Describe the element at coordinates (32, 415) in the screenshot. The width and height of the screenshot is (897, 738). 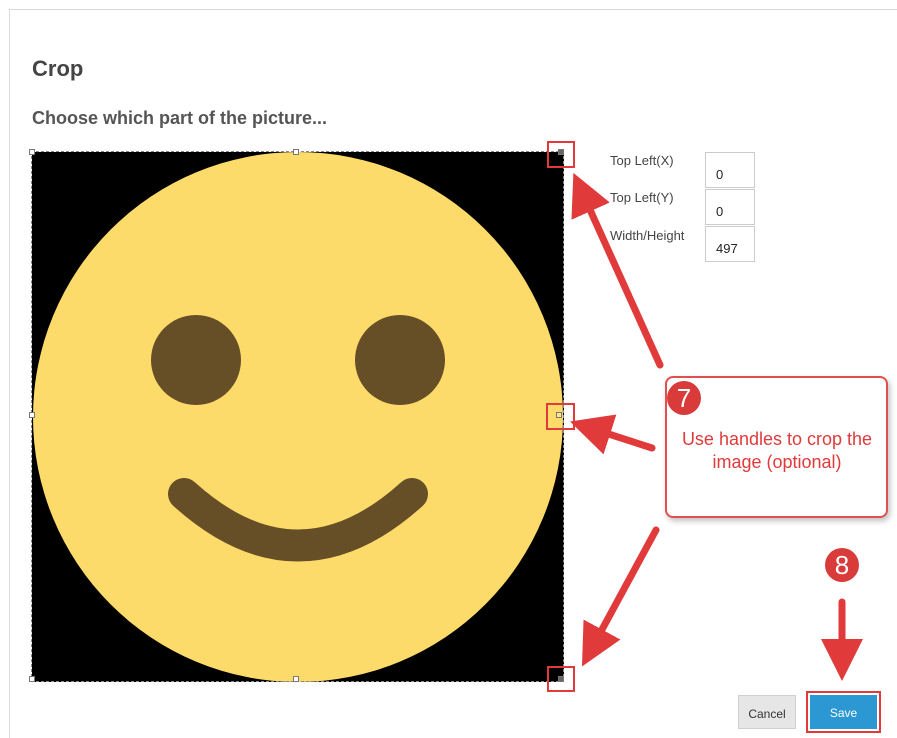
I see `crop-handle-left` at that location.